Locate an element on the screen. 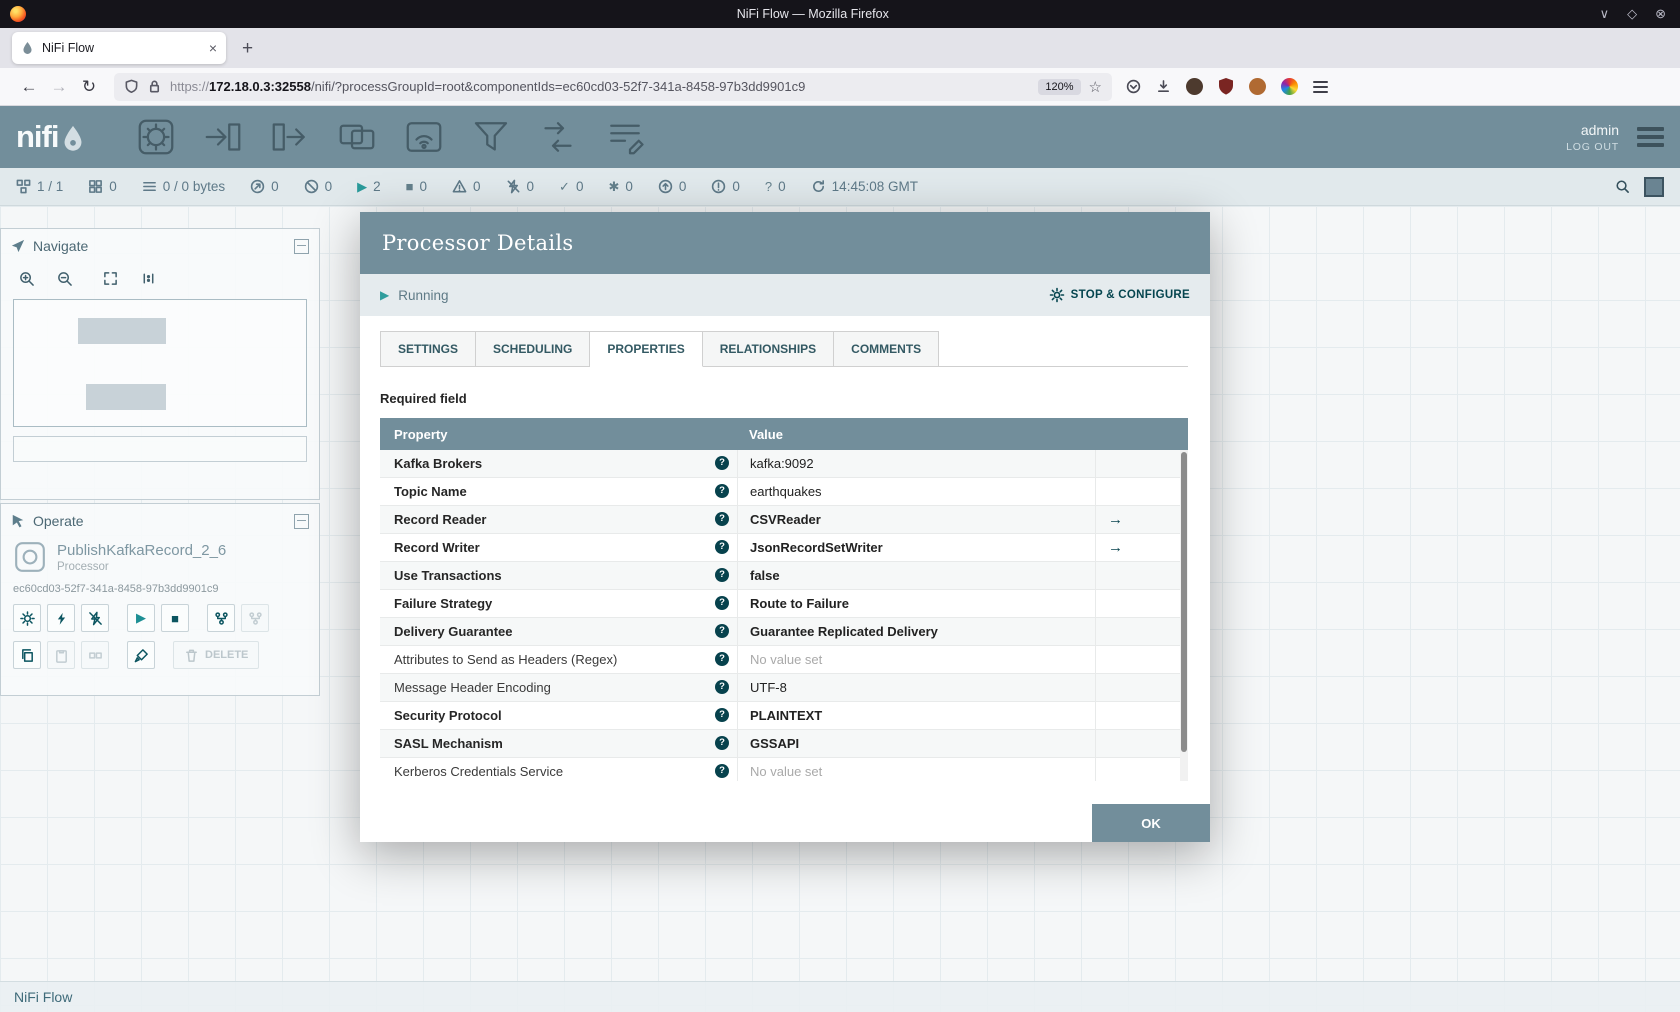 This screenshot has height=1012, width=1680. extension-3-icon is located at coordinates (1289, 86).